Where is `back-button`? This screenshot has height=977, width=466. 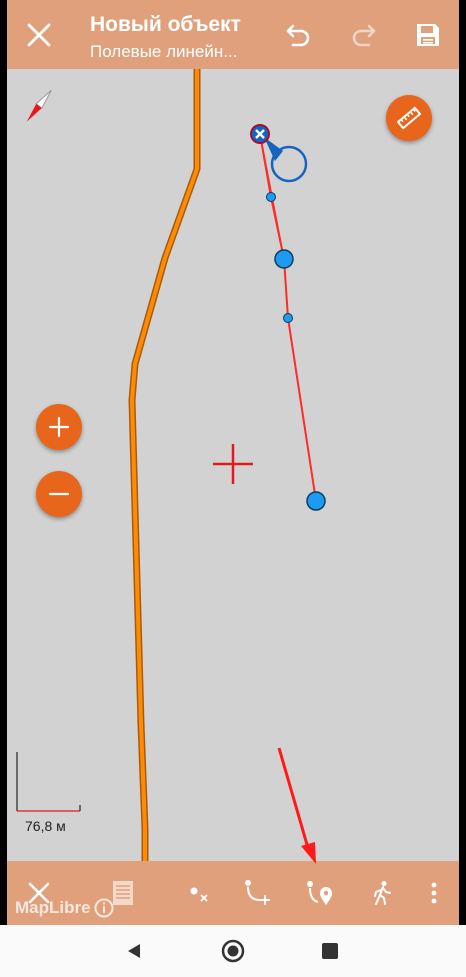 back-button is located at coordinates (134, 951).